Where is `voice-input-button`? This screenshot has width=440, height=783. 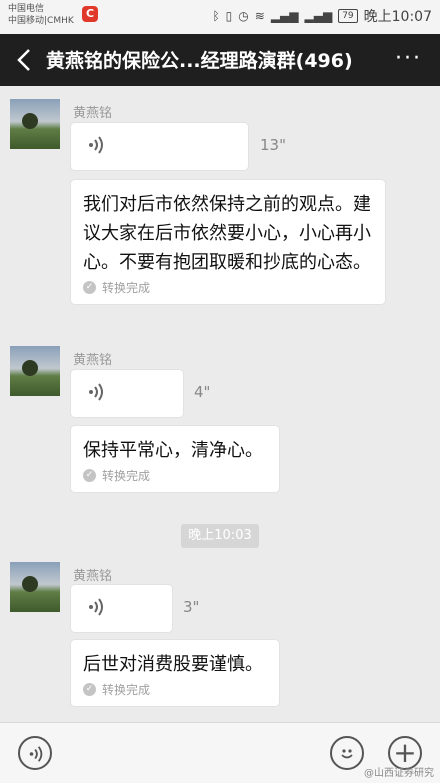 voice-input-button is located at coordinates (35, 753).